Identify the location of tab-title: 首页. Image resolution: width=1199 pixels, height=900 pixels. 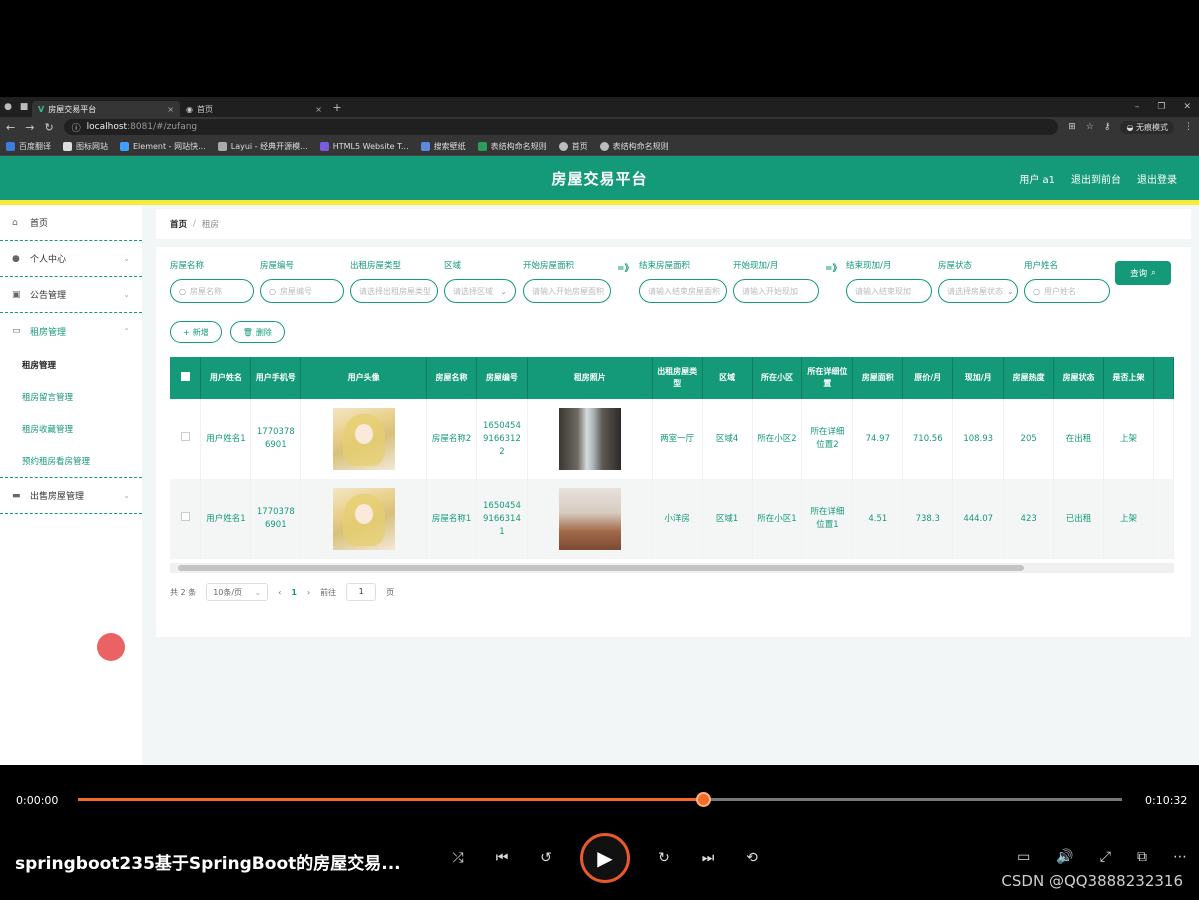
(204, 109).